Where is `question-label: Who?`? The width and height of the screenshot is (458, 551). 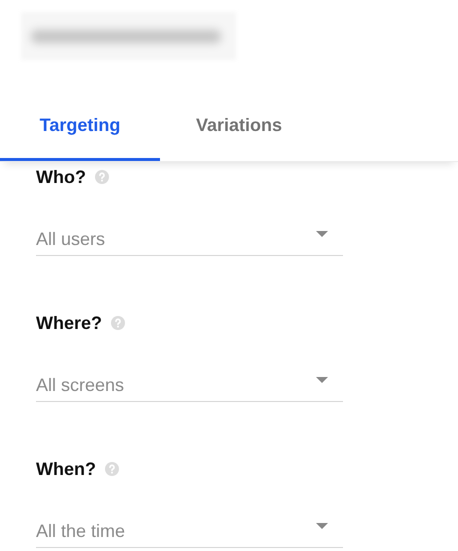
question-label: Who? is located at coordinates (61, 177).